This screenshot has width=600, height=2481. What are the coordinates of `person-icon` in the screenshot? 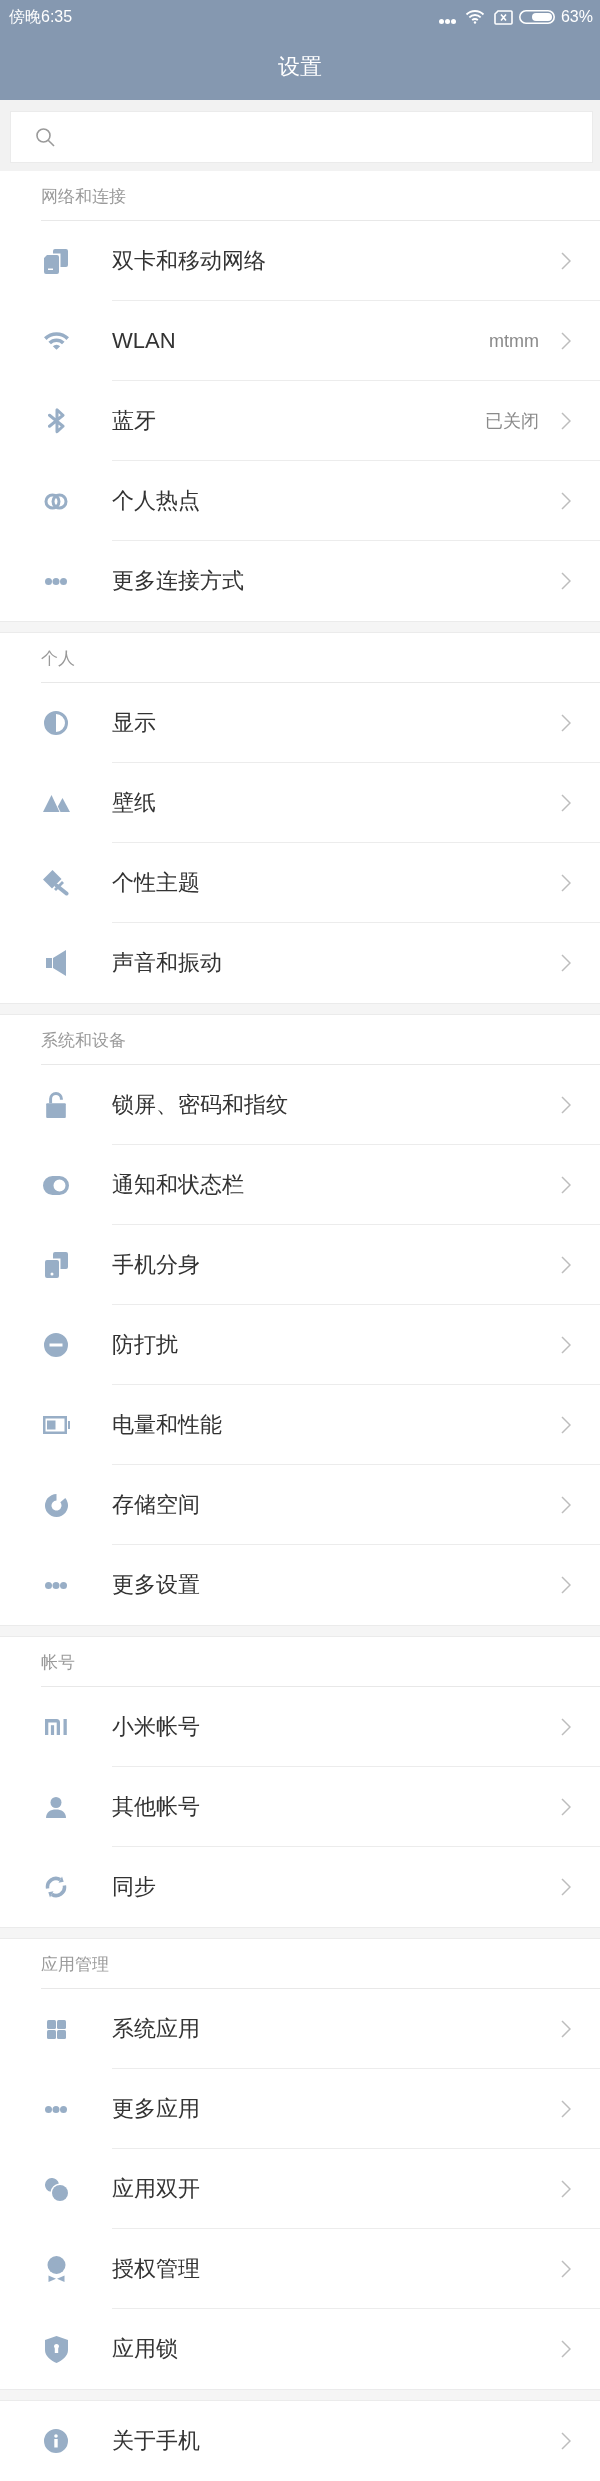 It's located at (56, 1807).